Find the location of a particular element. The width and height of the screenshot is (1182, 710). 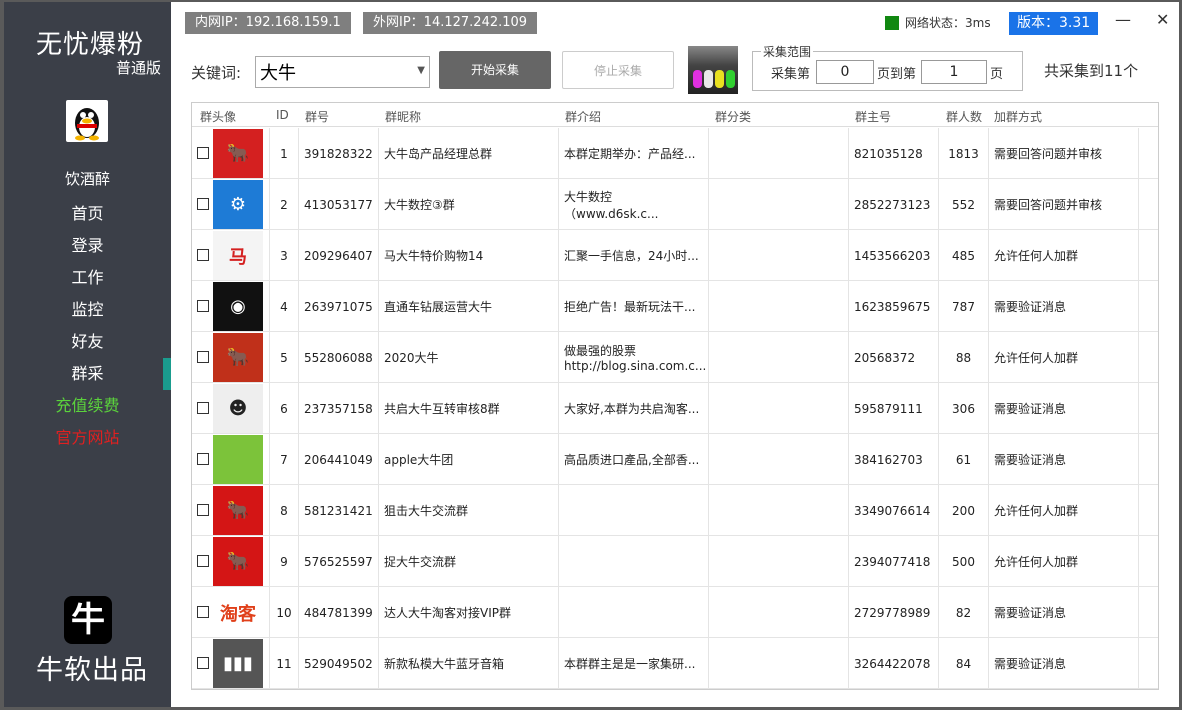

range-end-label: 页 is located at coordinates (997, 74).